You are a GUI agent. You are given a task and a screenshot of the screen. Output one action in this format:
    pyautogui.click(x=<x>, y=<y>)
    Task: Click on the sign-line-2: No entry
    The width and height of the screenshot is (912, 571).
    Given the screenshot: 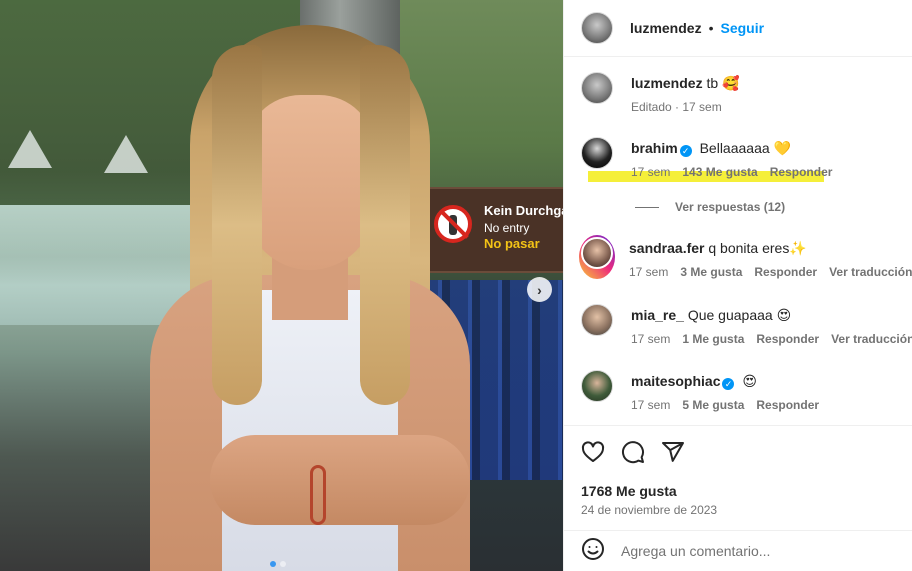 What is the action you would take?
    pyautogui.click(x=507, y=228)
    